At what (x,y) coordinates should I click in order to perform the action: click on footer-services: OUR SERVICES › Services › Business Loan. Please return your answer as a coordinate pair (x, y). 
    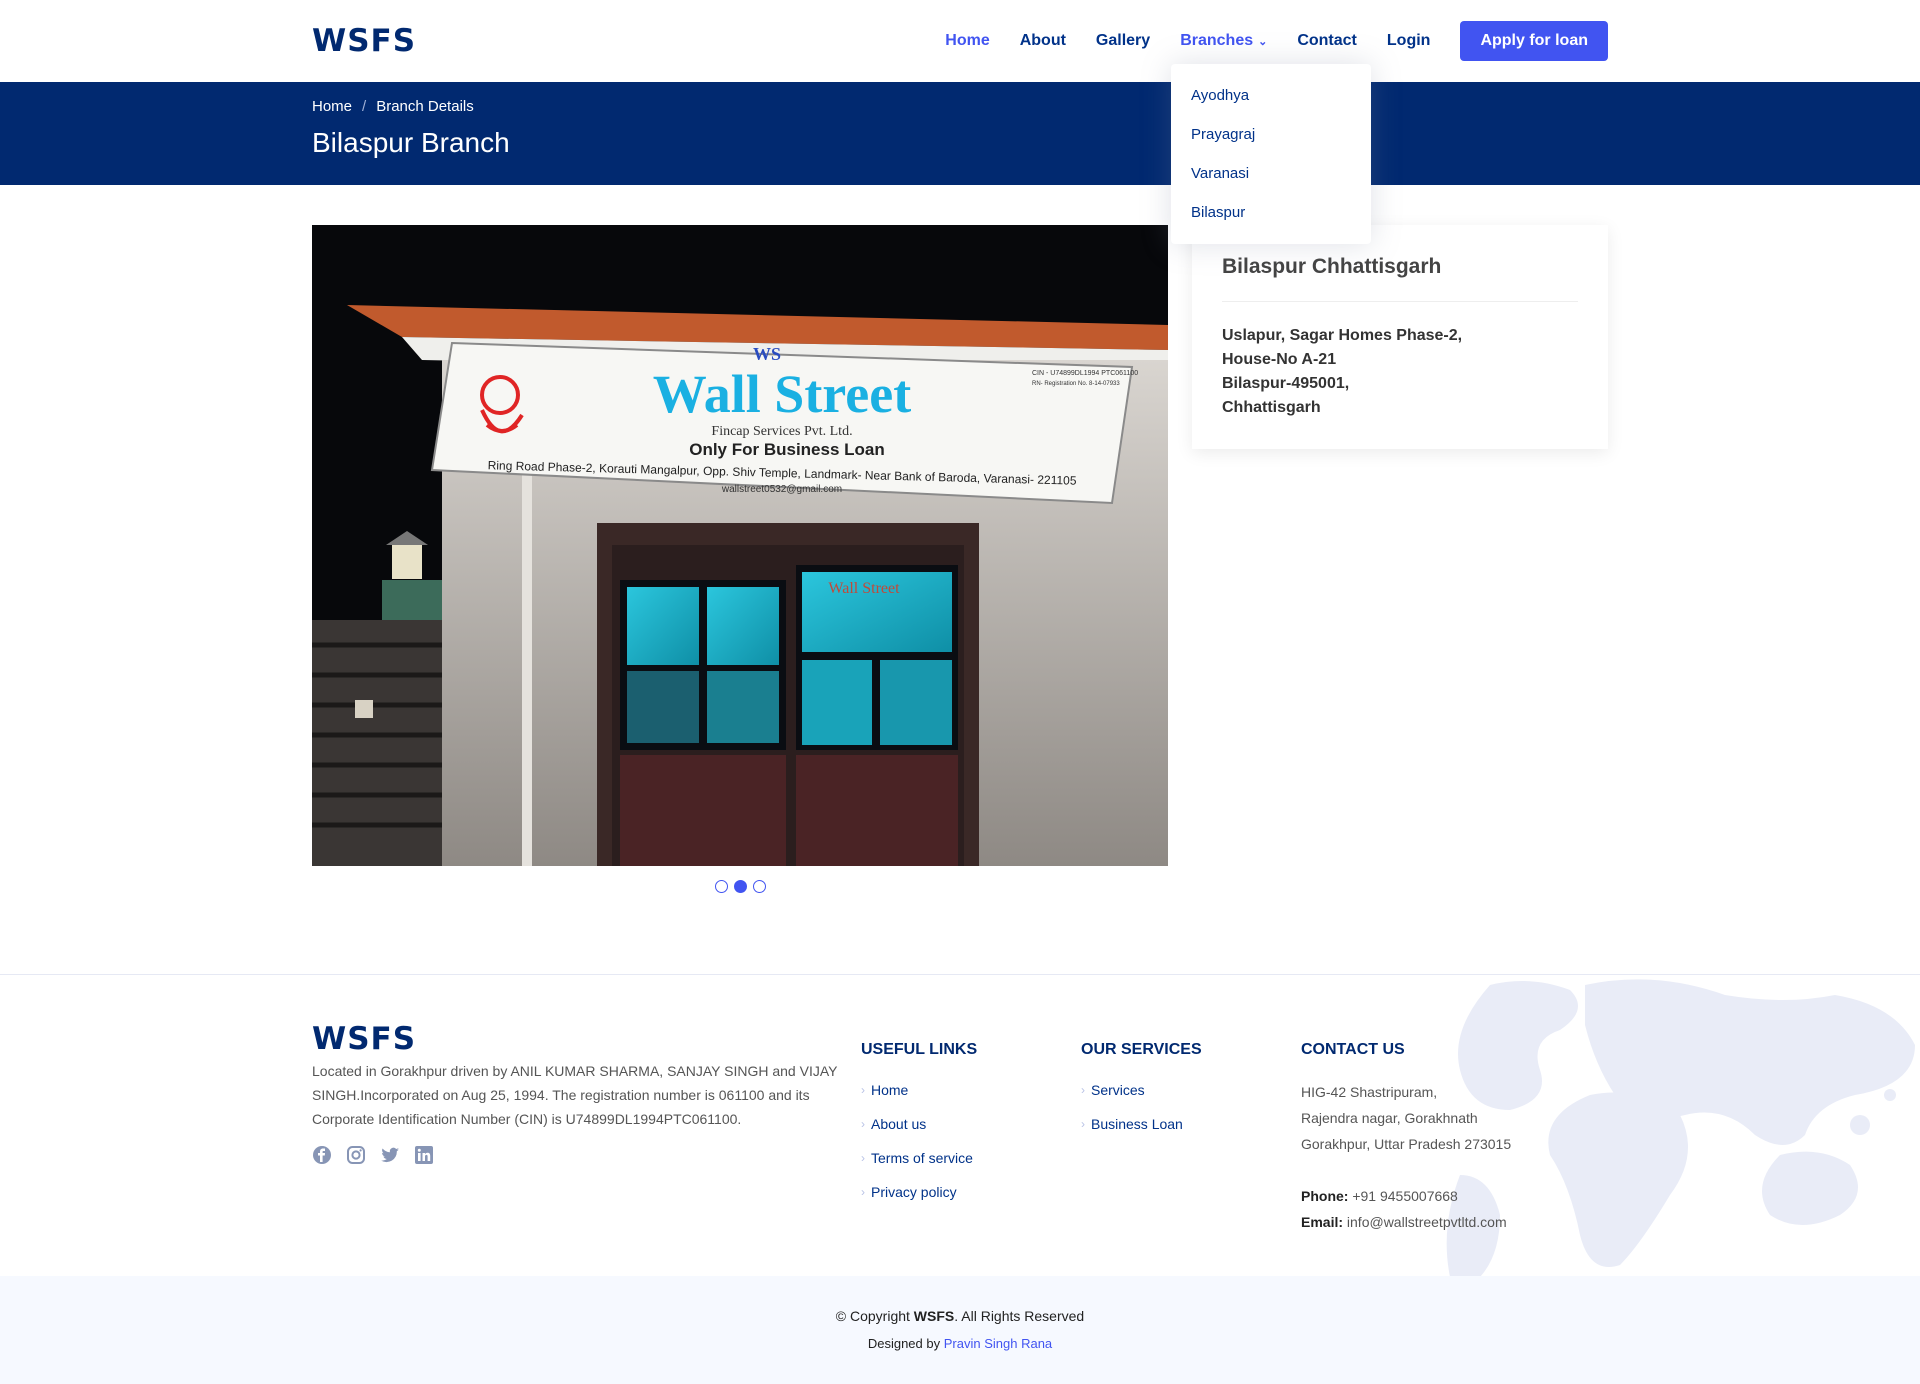
    Looking at the image, I should click on (1191, 1128).